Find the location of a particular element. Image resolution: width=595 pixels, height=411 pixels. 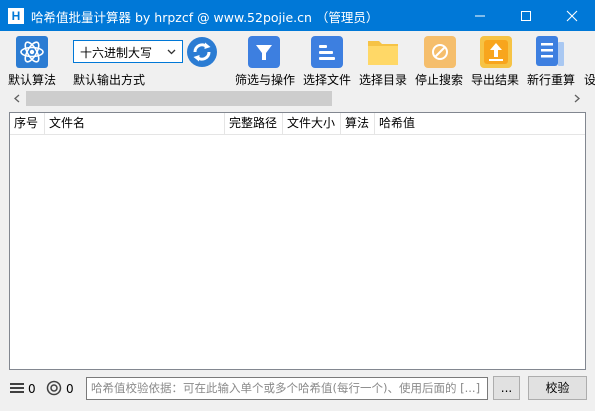

maximize-button is located at coordinates (526, 15).